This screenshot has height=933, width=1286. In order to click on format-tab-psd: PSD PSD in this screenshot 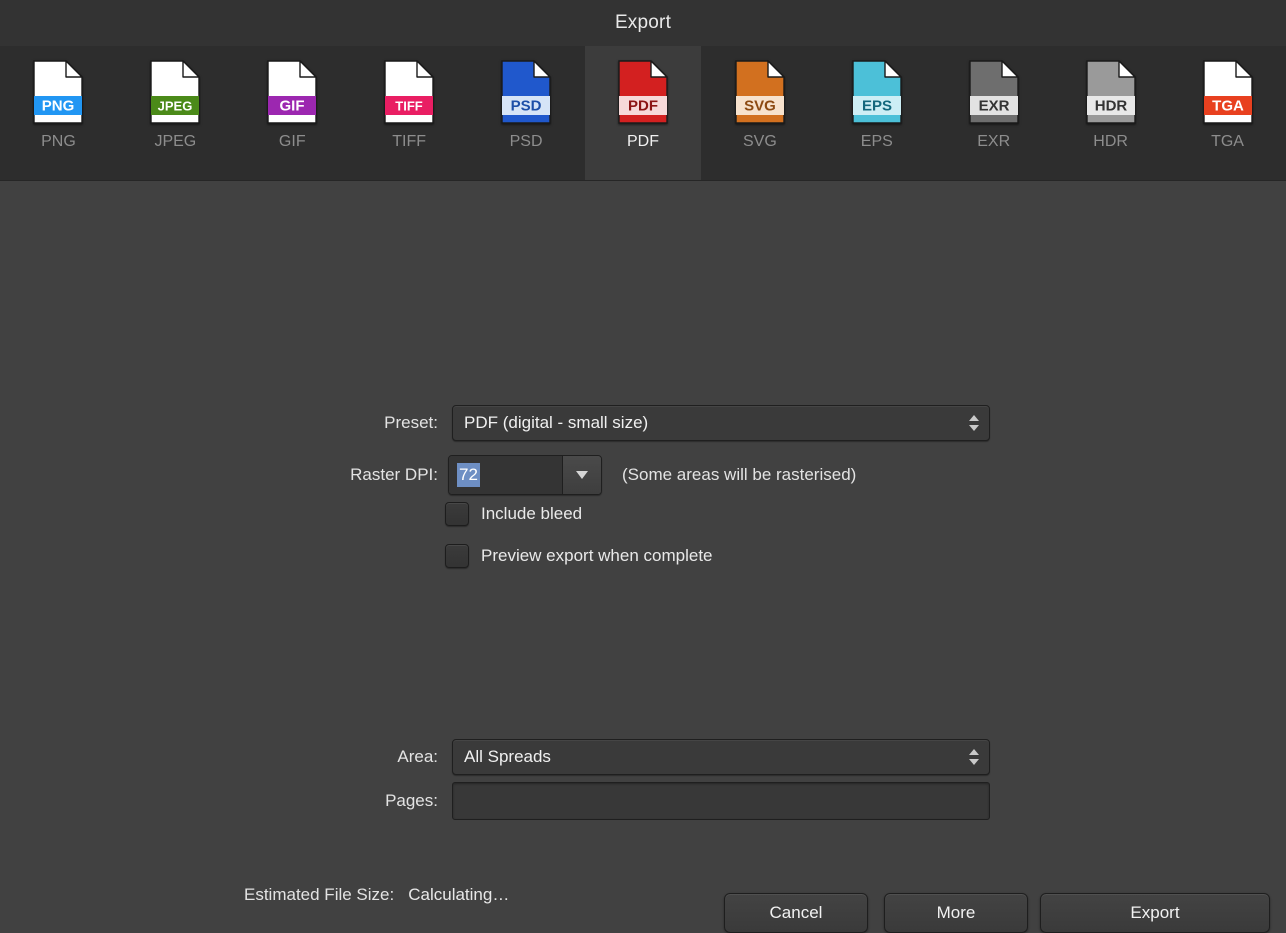, I will do `click(526, 113)`.